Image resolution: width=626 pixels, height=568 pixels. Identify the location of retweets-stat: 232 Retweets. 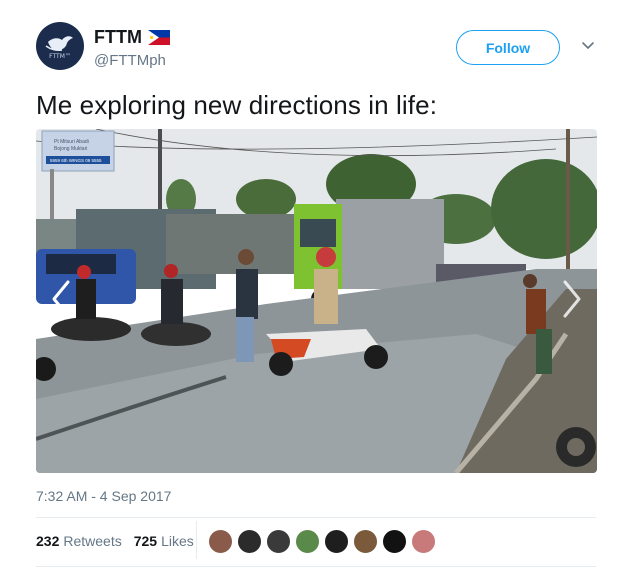
(79, 541).